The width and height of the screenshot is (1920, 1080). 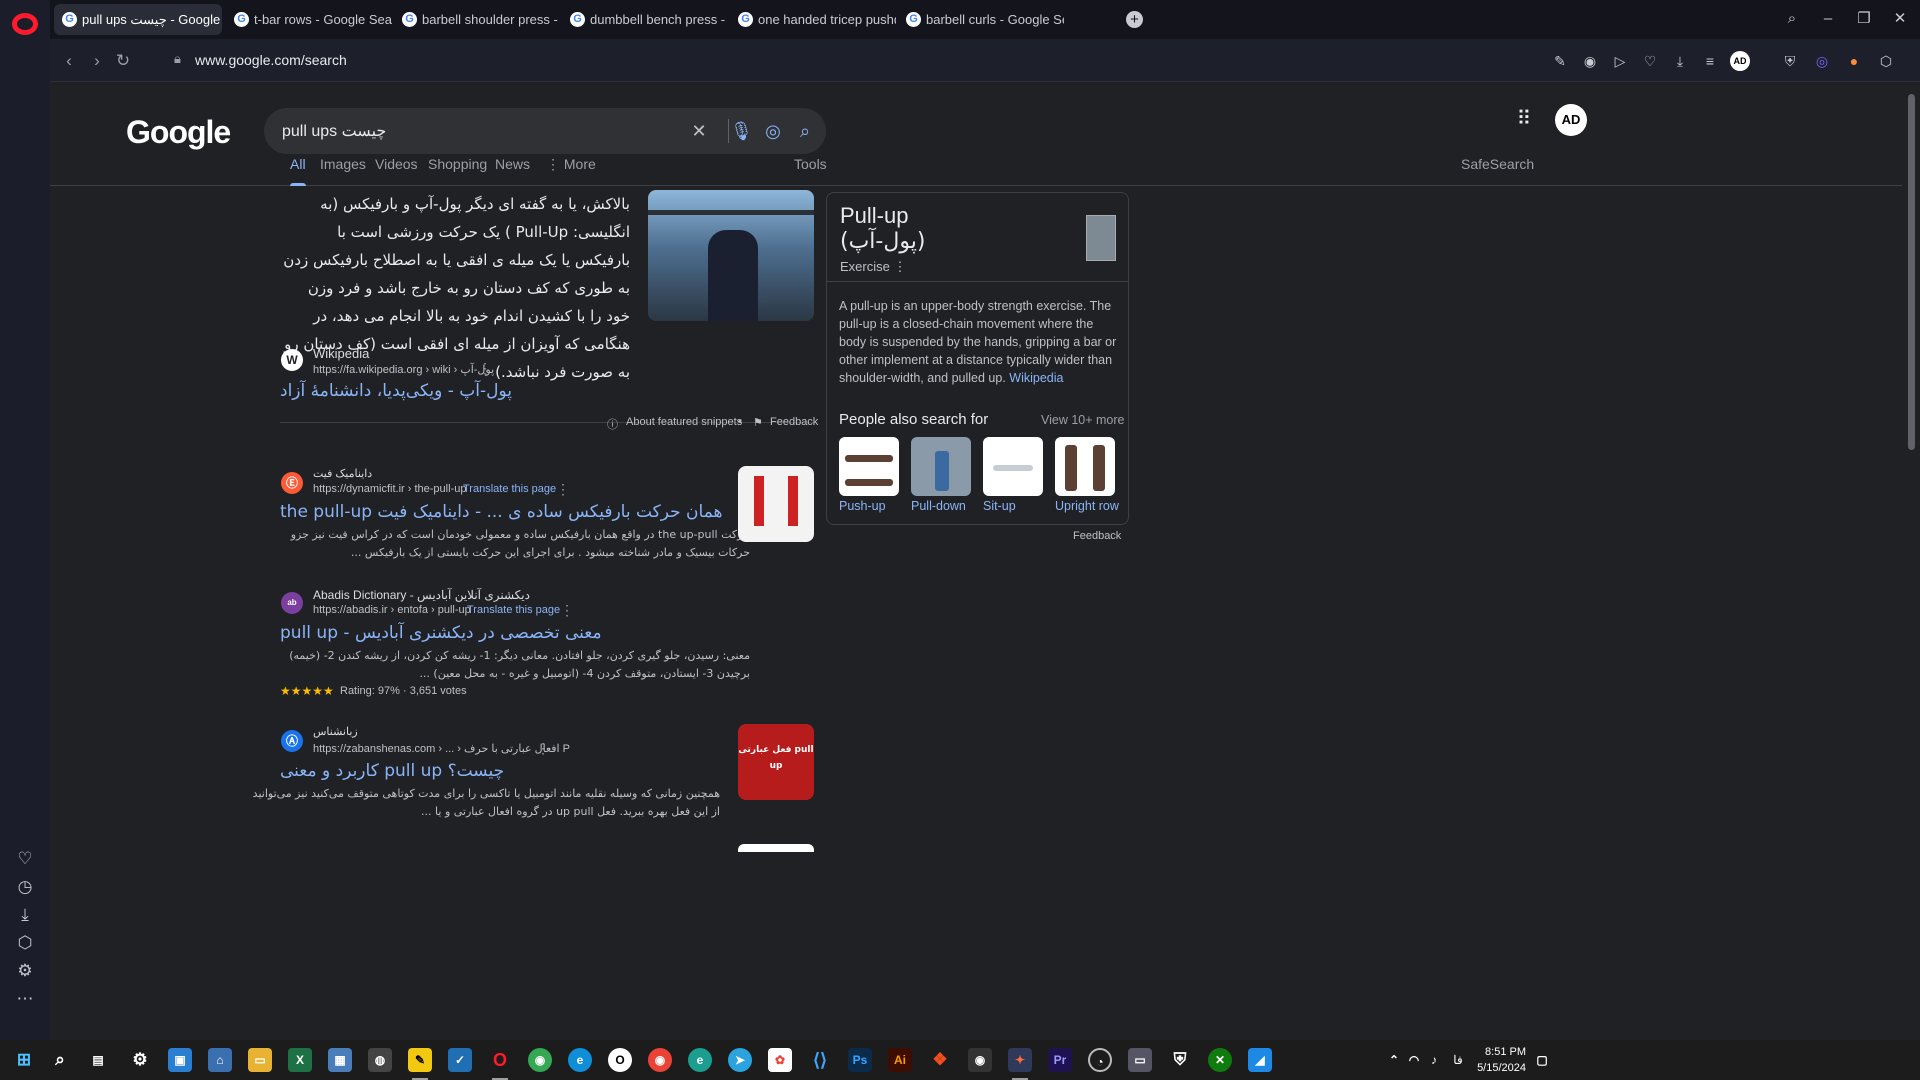 I want to click on photos-icon: ✿, so click(x=780, y=1060).